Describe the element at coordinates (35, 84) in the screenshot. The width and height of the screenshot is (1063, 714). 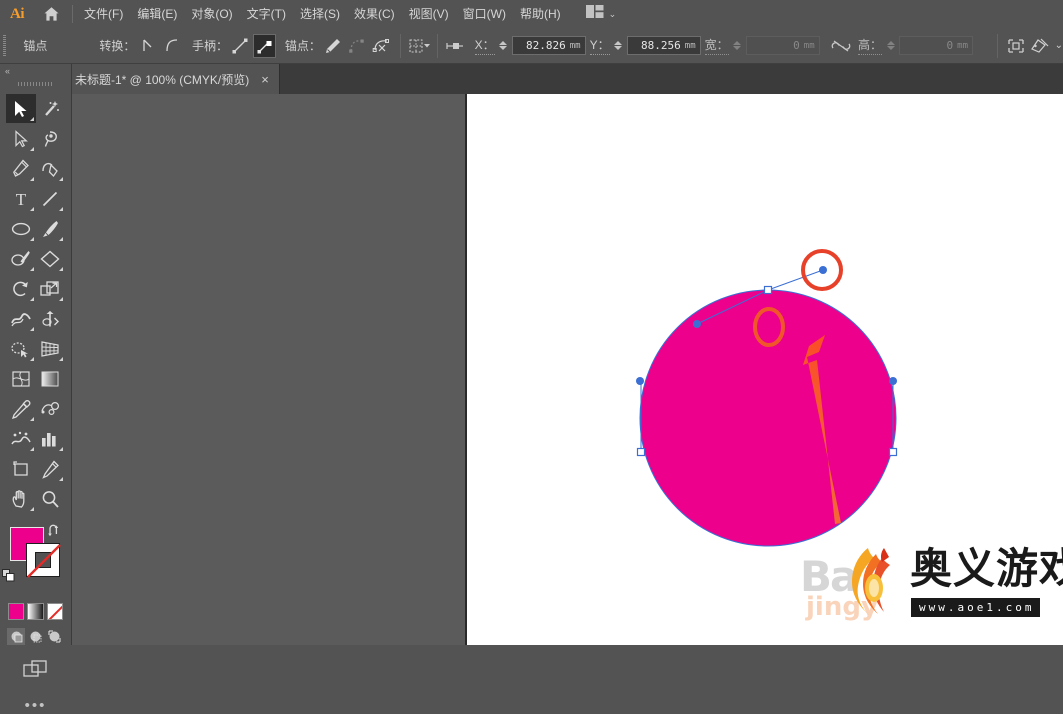
I see `tools-panel-grip` at that location.